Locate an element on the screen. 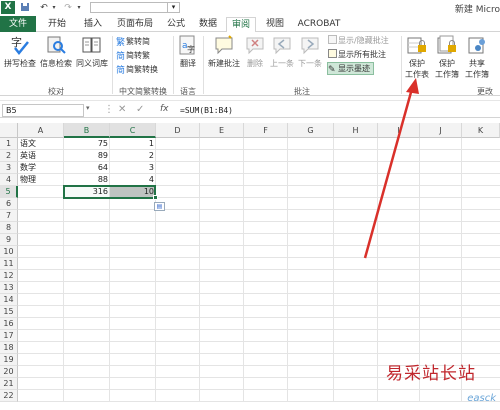  row-header-12: 12 is located at coordinates (9, 276).